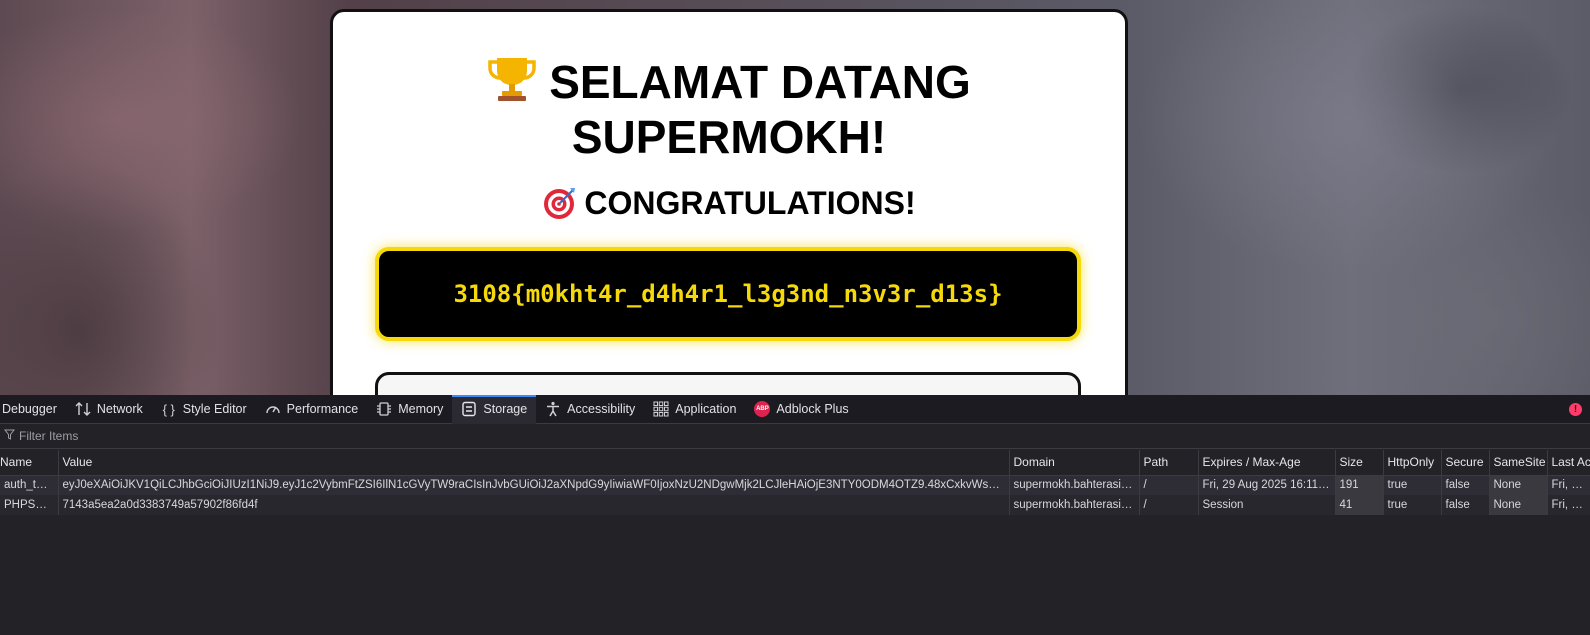 Image resolution: width=1590 pixels, height=635 pixels. I want to click on column-header-httponly: HttpOnly, so click(1412, 463).